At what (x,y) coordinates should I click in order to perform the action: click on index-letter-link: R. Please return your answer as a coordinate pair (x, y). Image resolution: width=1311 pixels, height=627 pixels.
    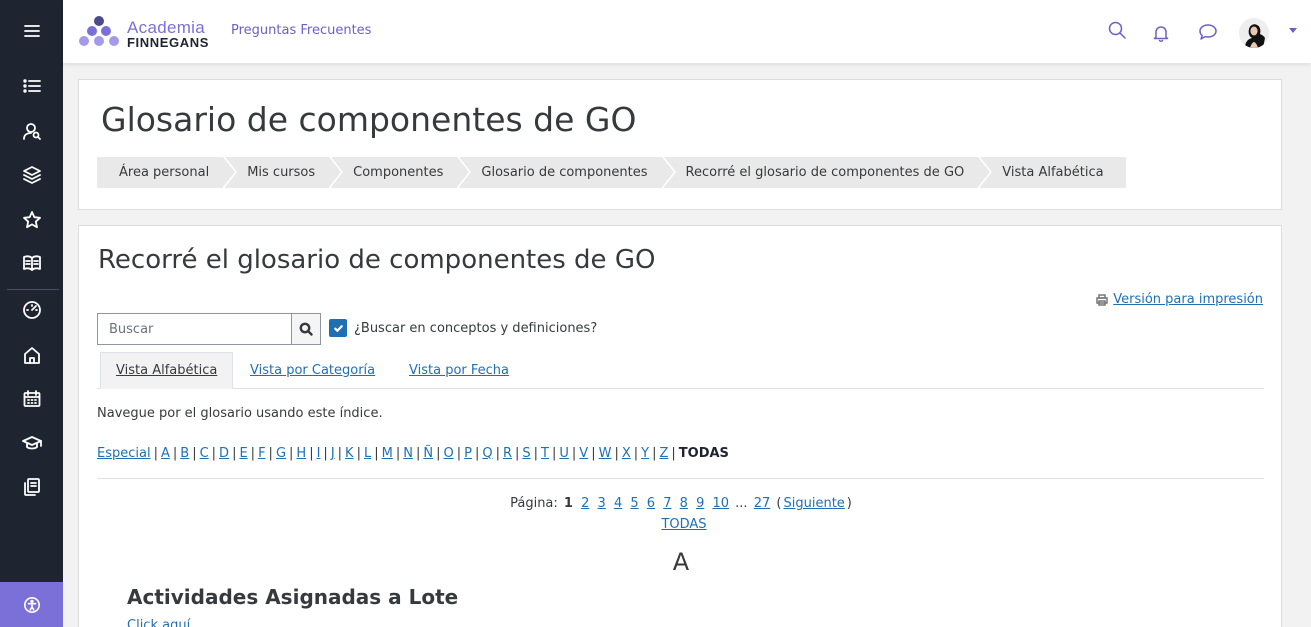
    Looking at the image, I should click on (507, 453).